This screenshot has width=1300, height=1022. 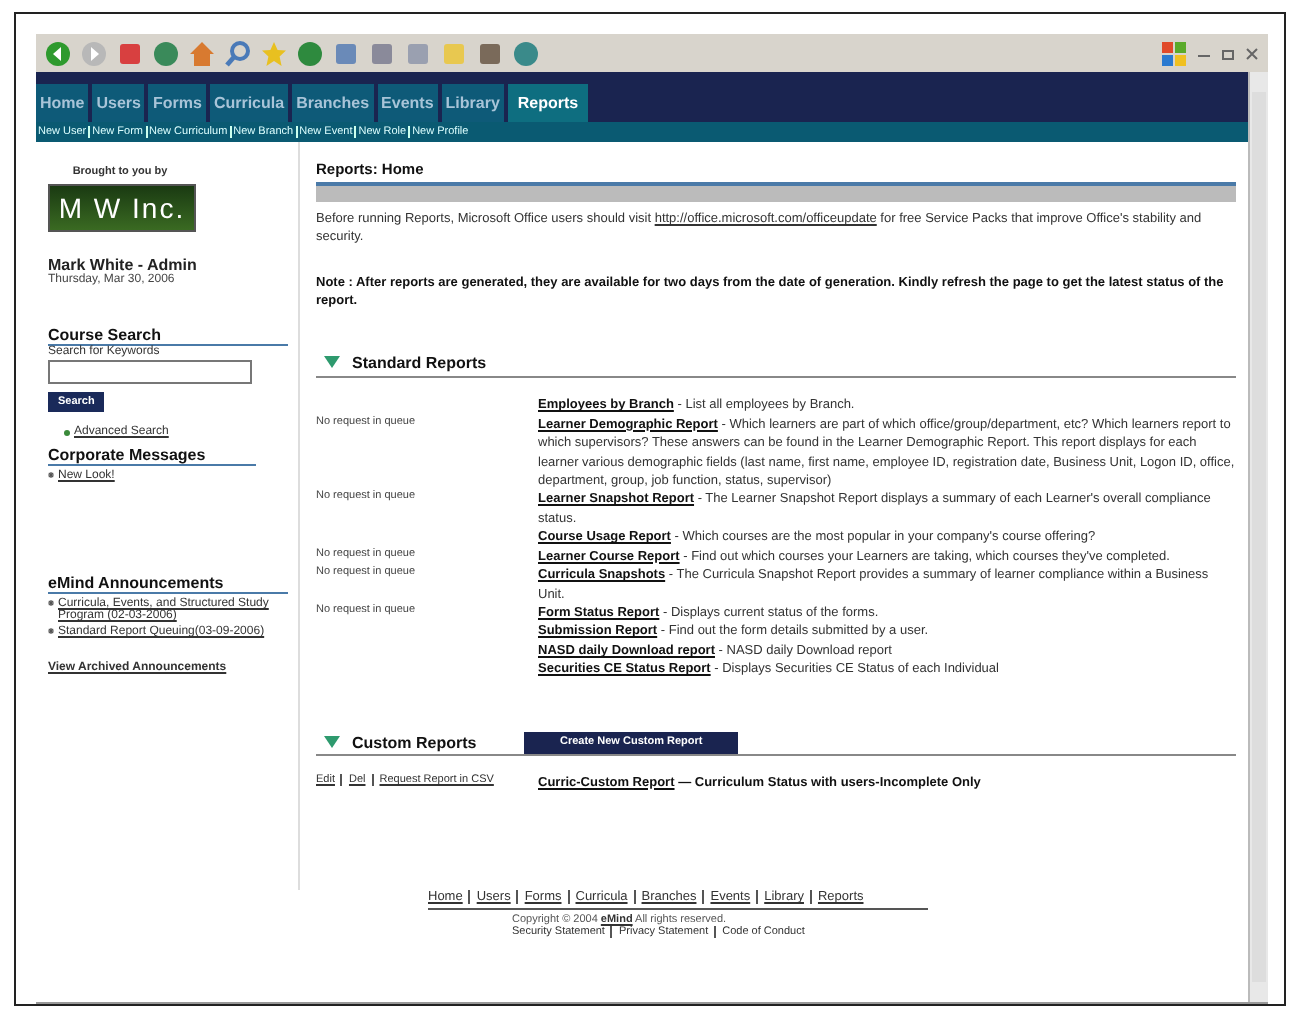 I want to click on bullet-icon, so click(x=67, y=433).